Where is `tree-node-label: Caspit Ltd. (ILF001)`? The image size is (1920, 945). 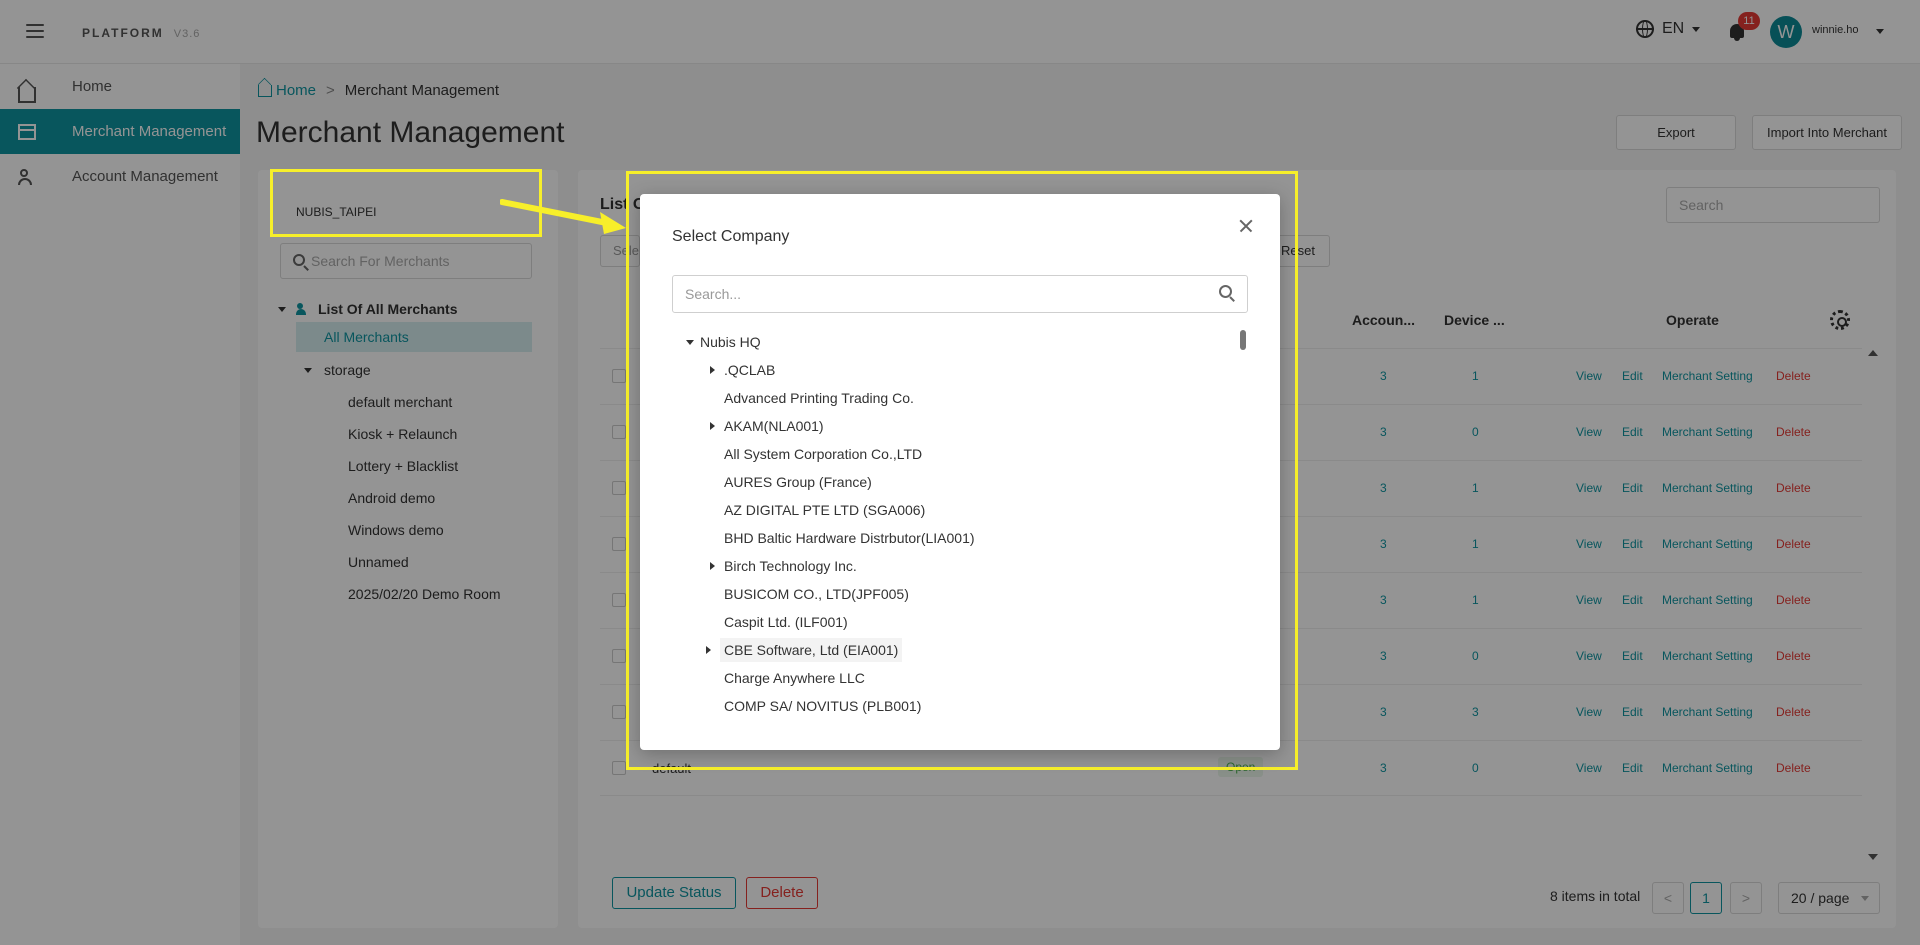
tree-node-label: Caspit Ltd. (ILF001) is located at coordinates (786, 622).